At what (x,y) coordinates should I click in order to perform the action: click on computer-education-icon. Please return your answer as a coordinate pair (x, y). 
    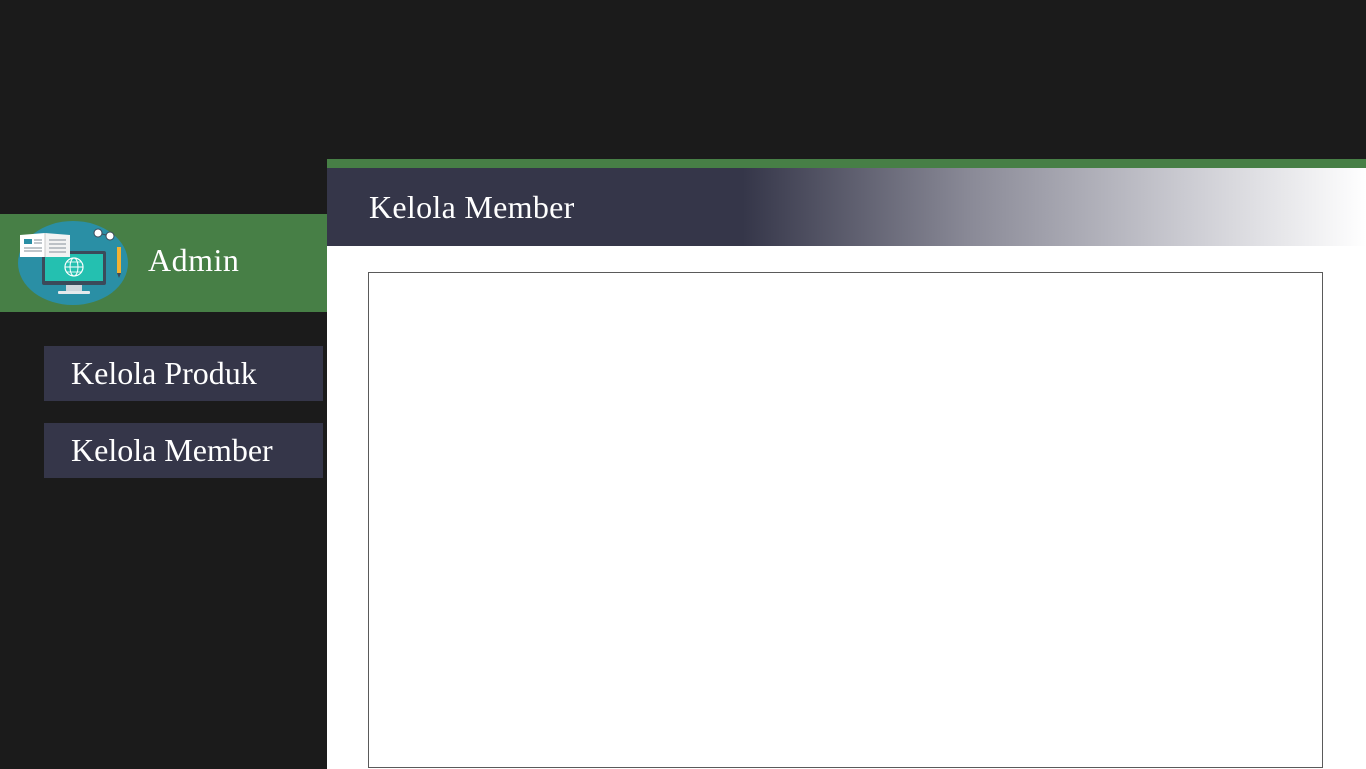
    Looking at the image, I should click on (73, 263).